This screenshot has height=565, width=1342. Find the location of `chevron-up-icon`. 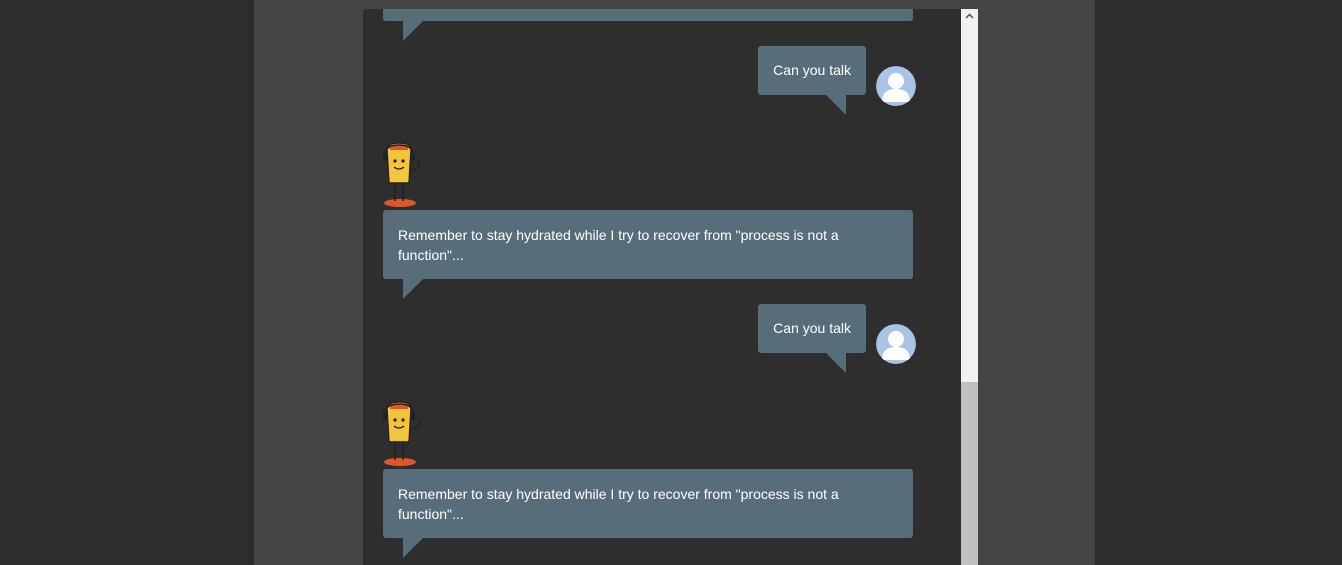

chevron-up-icon is located at coordinates (969, 16).